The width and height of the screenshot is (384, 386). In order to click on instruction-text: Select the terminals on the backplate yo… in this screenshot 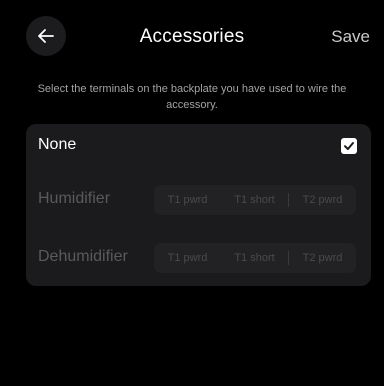, I will do `click(192, 97)`.